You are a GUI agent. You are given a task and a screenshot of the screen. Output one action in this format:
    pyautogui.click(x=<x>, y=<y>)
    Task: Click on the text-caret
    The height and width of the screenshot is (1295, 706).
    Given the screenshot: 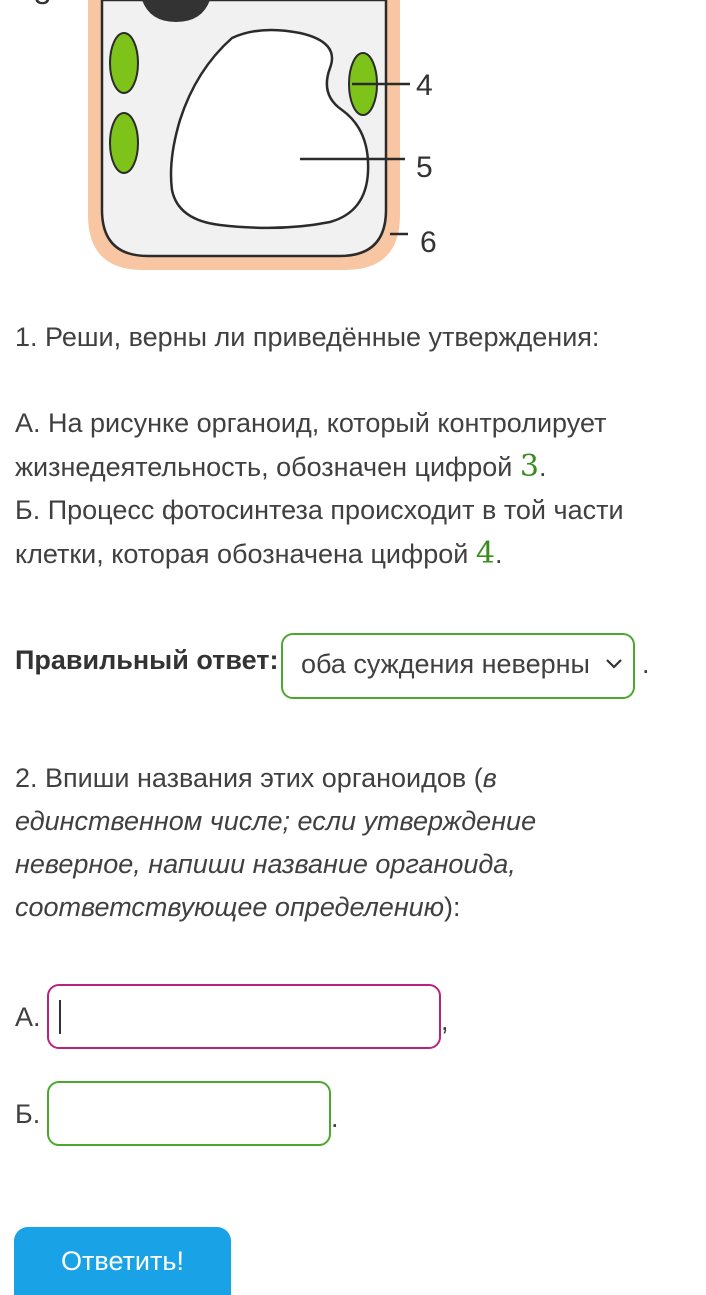 What is the action you would take?
    pyautogui.click(x=60, y=1017)
    